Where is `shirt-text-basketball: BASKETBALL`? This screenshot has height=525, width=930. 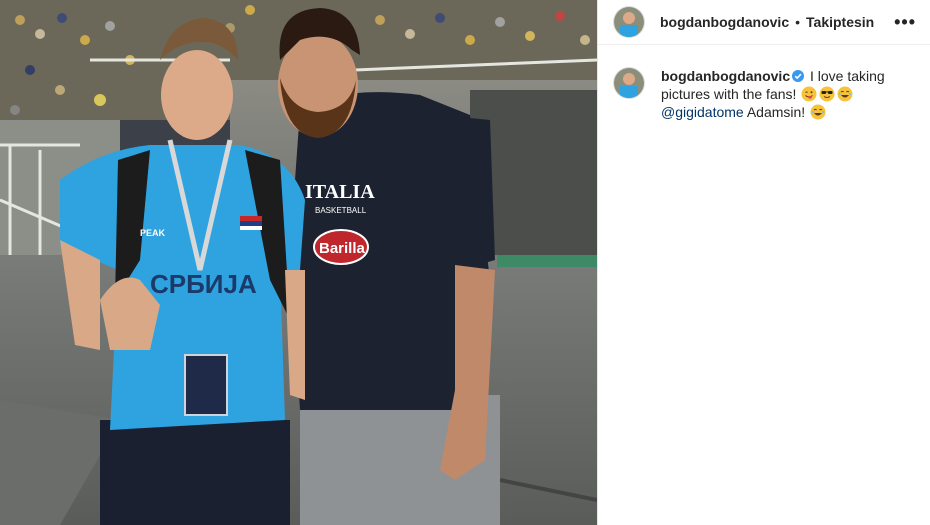 shirt-text-basketball: BASKETBALL is located at coordinates (341, 210).